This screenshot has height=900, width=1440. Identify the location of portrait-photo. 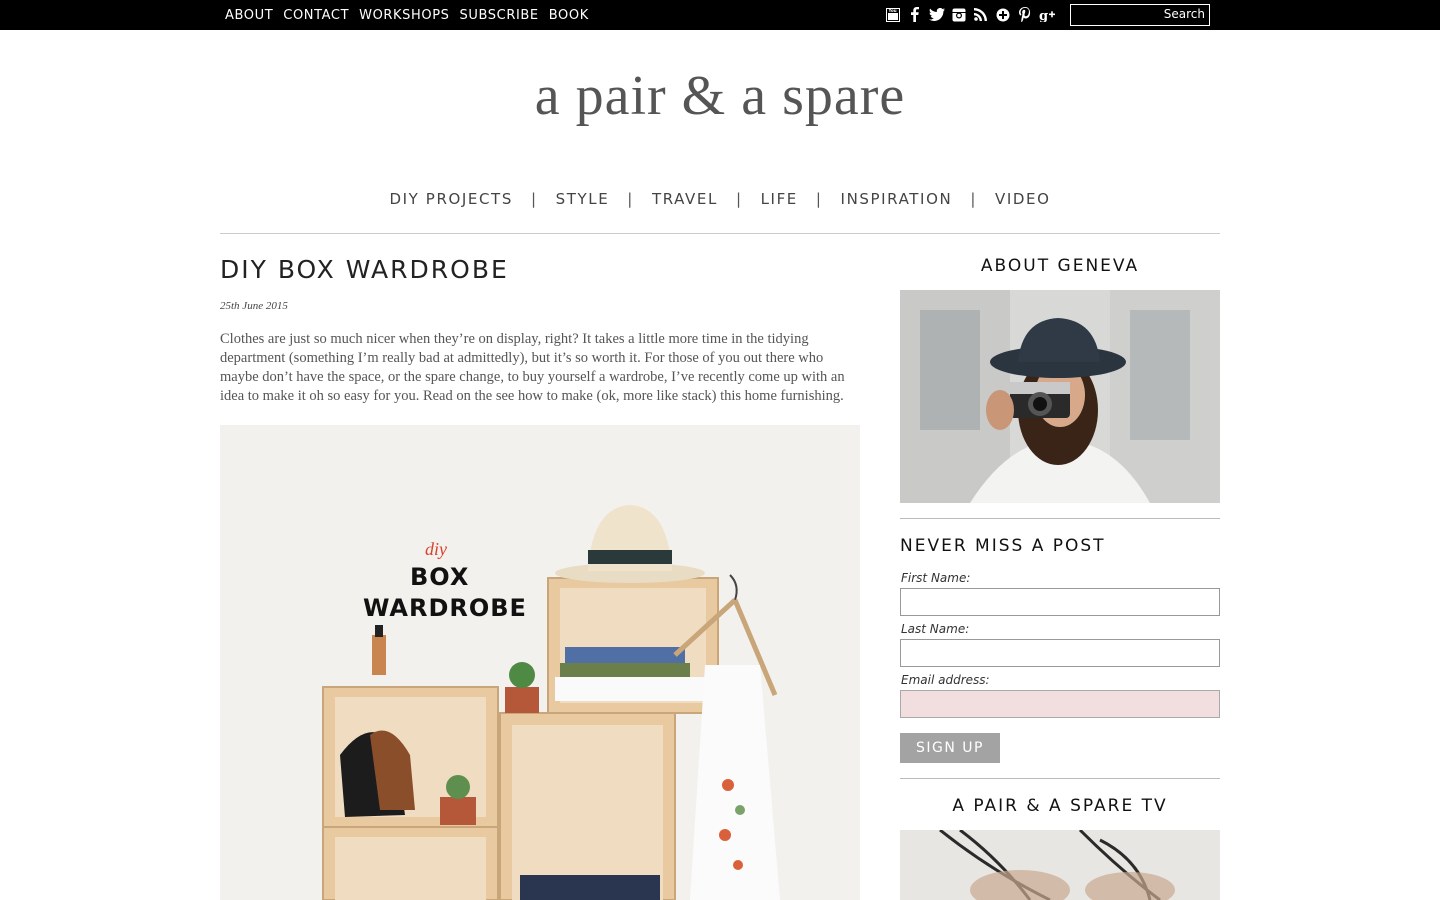
(1060, 396).